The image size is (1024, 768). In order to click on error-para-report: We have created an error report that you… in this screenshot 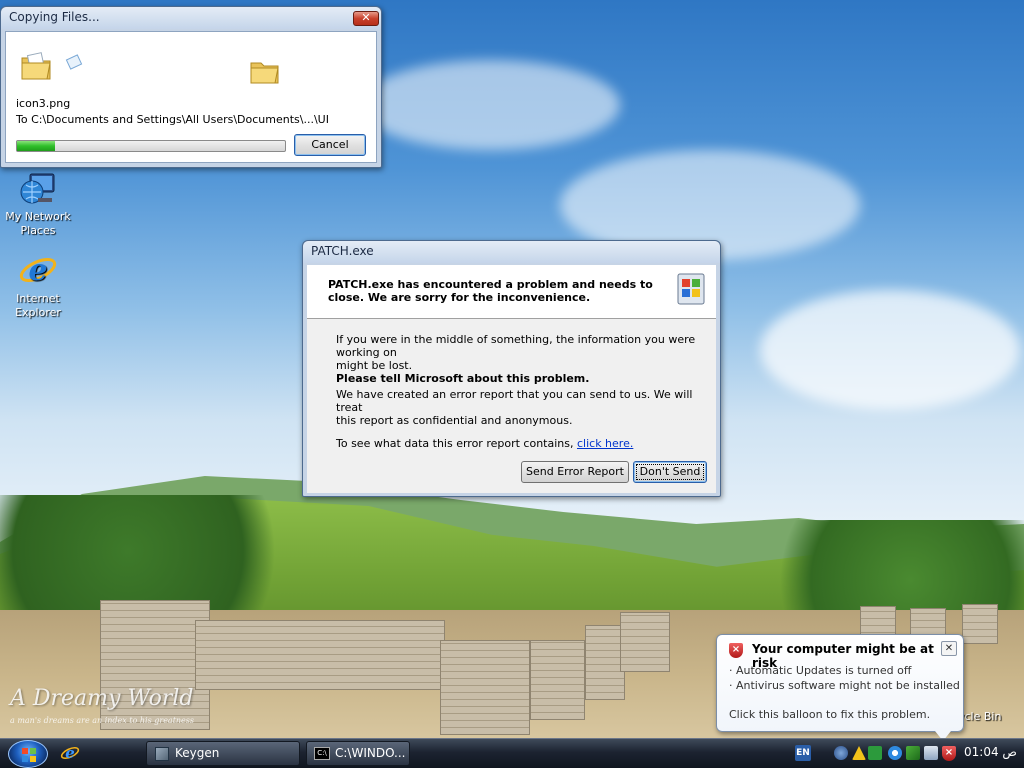, I will do `click(526, 407)`.